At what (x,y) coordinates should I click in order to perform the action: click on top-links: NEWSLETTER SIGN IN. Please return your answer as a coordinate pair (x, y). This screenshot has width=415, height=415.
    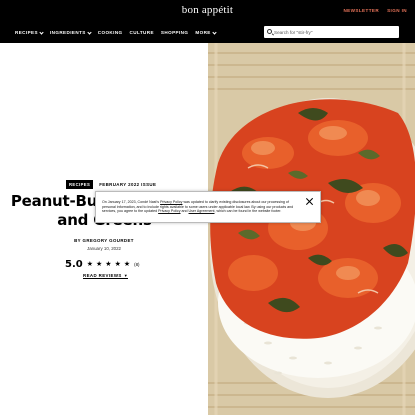
    Looking at the image, I should click on (375, 10).